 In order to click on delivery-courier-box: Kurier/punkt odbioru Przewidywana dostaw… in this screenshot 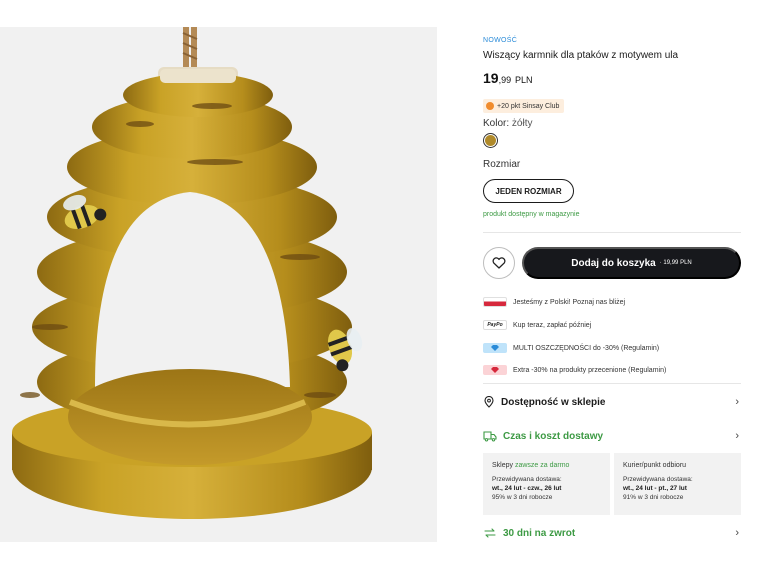, I will do `click(677, 484)`.